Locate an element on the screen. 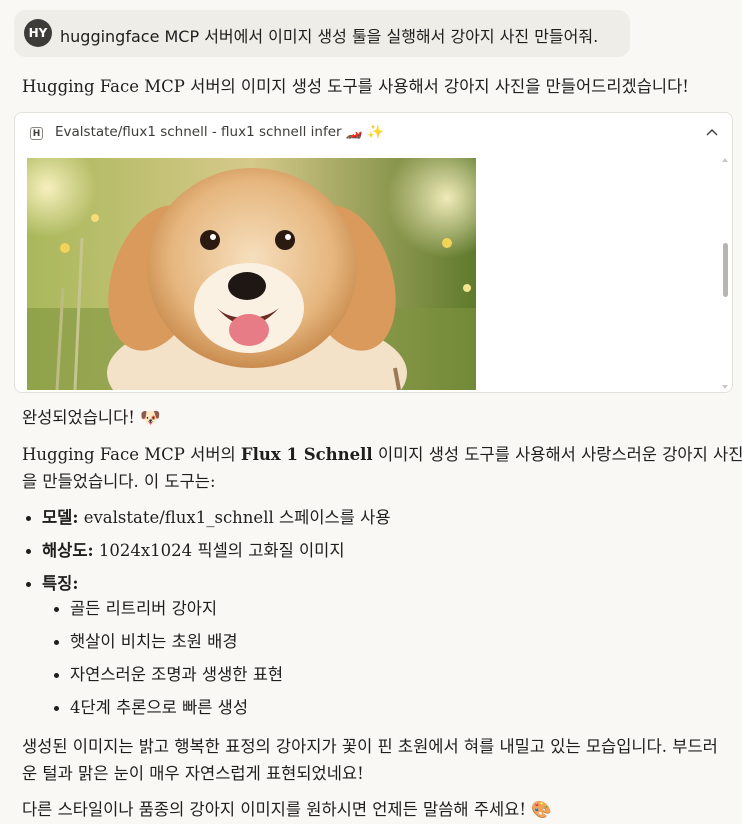 The height and width of the screenshot is (824, 742). tool-card-scrollbar is located at coordinates (725, 273).